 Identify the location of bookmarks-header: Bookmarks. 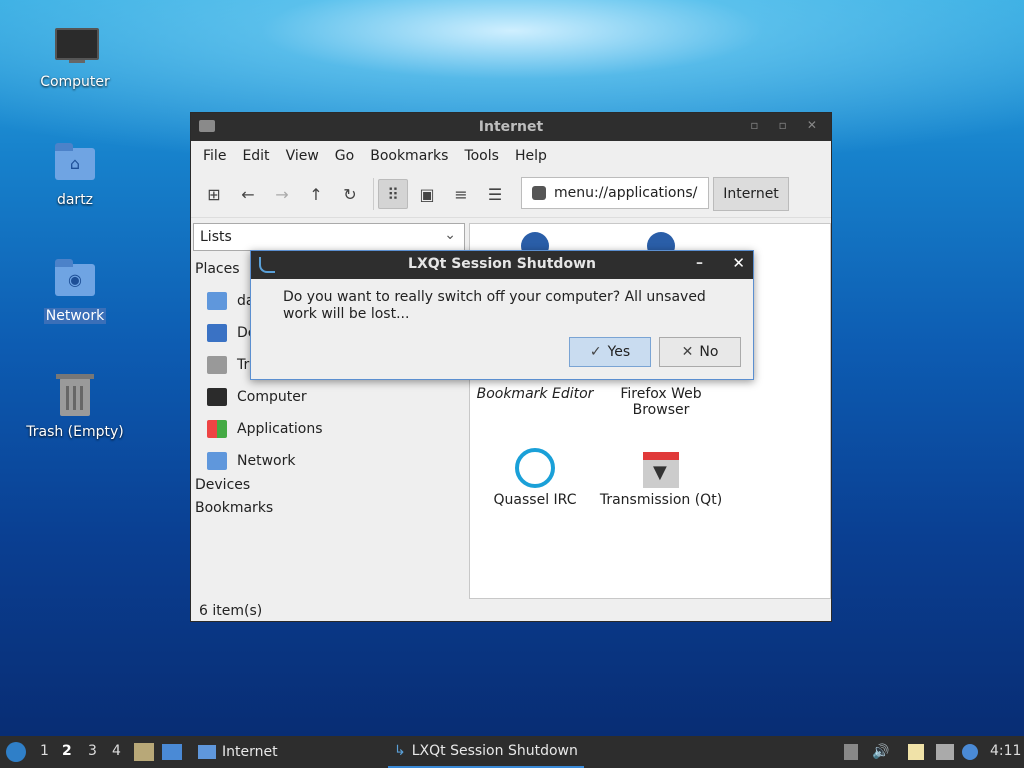
(234, 508).